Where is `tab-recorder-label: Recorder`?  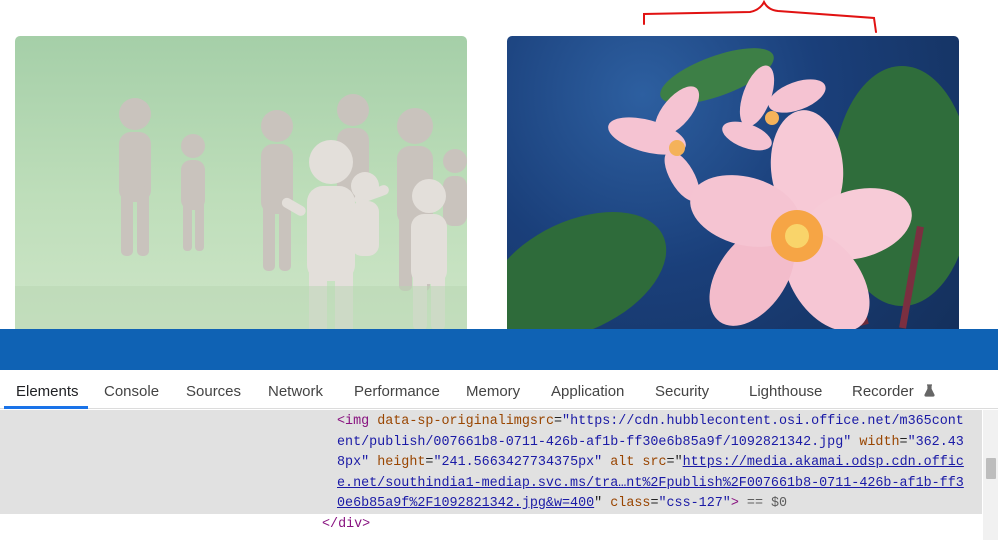
tab-recorder-label: Recorder is located at coordinates (883, 391).